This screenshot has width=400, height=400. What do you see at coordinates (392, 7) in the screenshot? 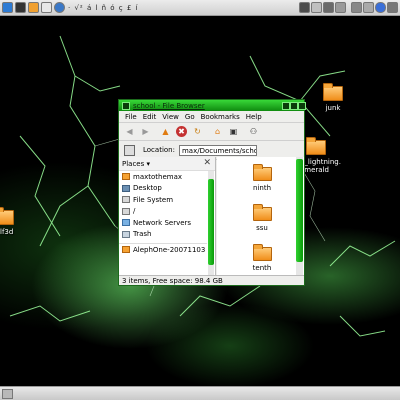
I see `tray-icon` at bounding box center [392, 7].